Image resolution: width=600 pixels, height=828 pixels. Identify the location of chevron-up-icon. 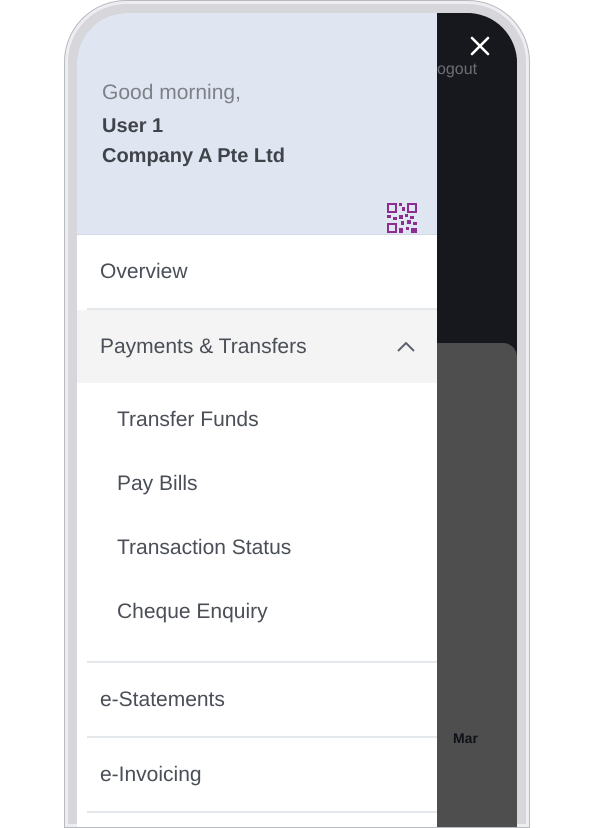
(406, 347).